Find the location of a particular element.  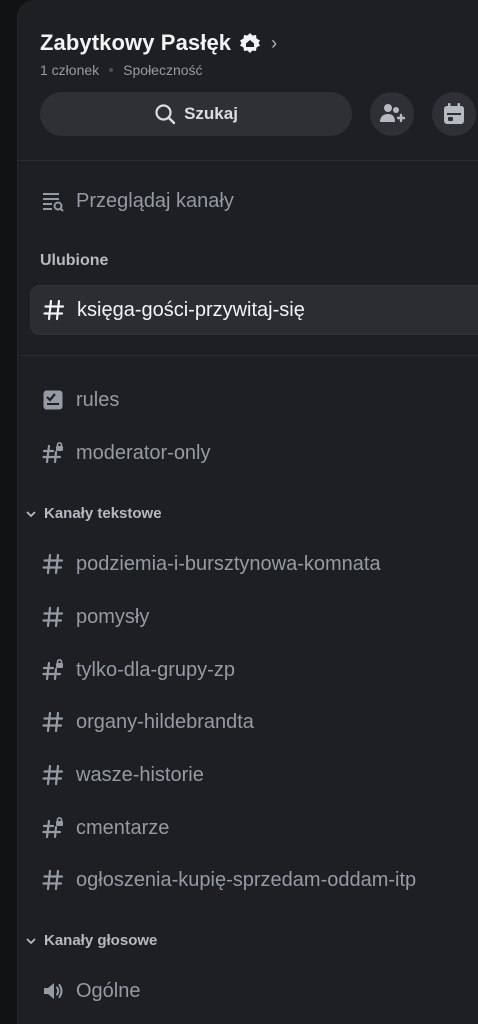

events-button is located at coordinates (454, 114).